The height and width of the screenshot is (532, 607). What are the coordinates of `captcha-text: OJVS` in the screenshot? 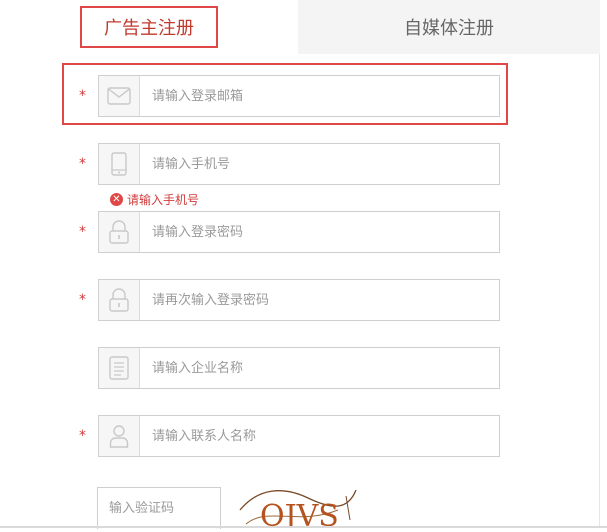 It's located at (299, 513).